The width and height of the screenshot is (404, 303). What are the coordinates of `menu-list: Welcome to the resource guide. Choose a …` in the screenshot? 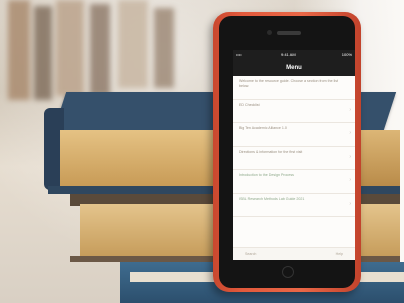 It's located at (294, 146).